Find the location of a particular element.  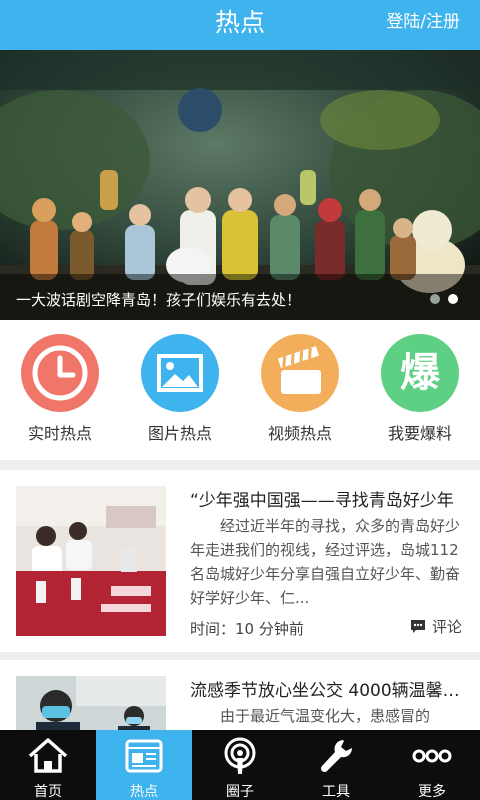

carousel-indicator is located at coordinates (444, 299).